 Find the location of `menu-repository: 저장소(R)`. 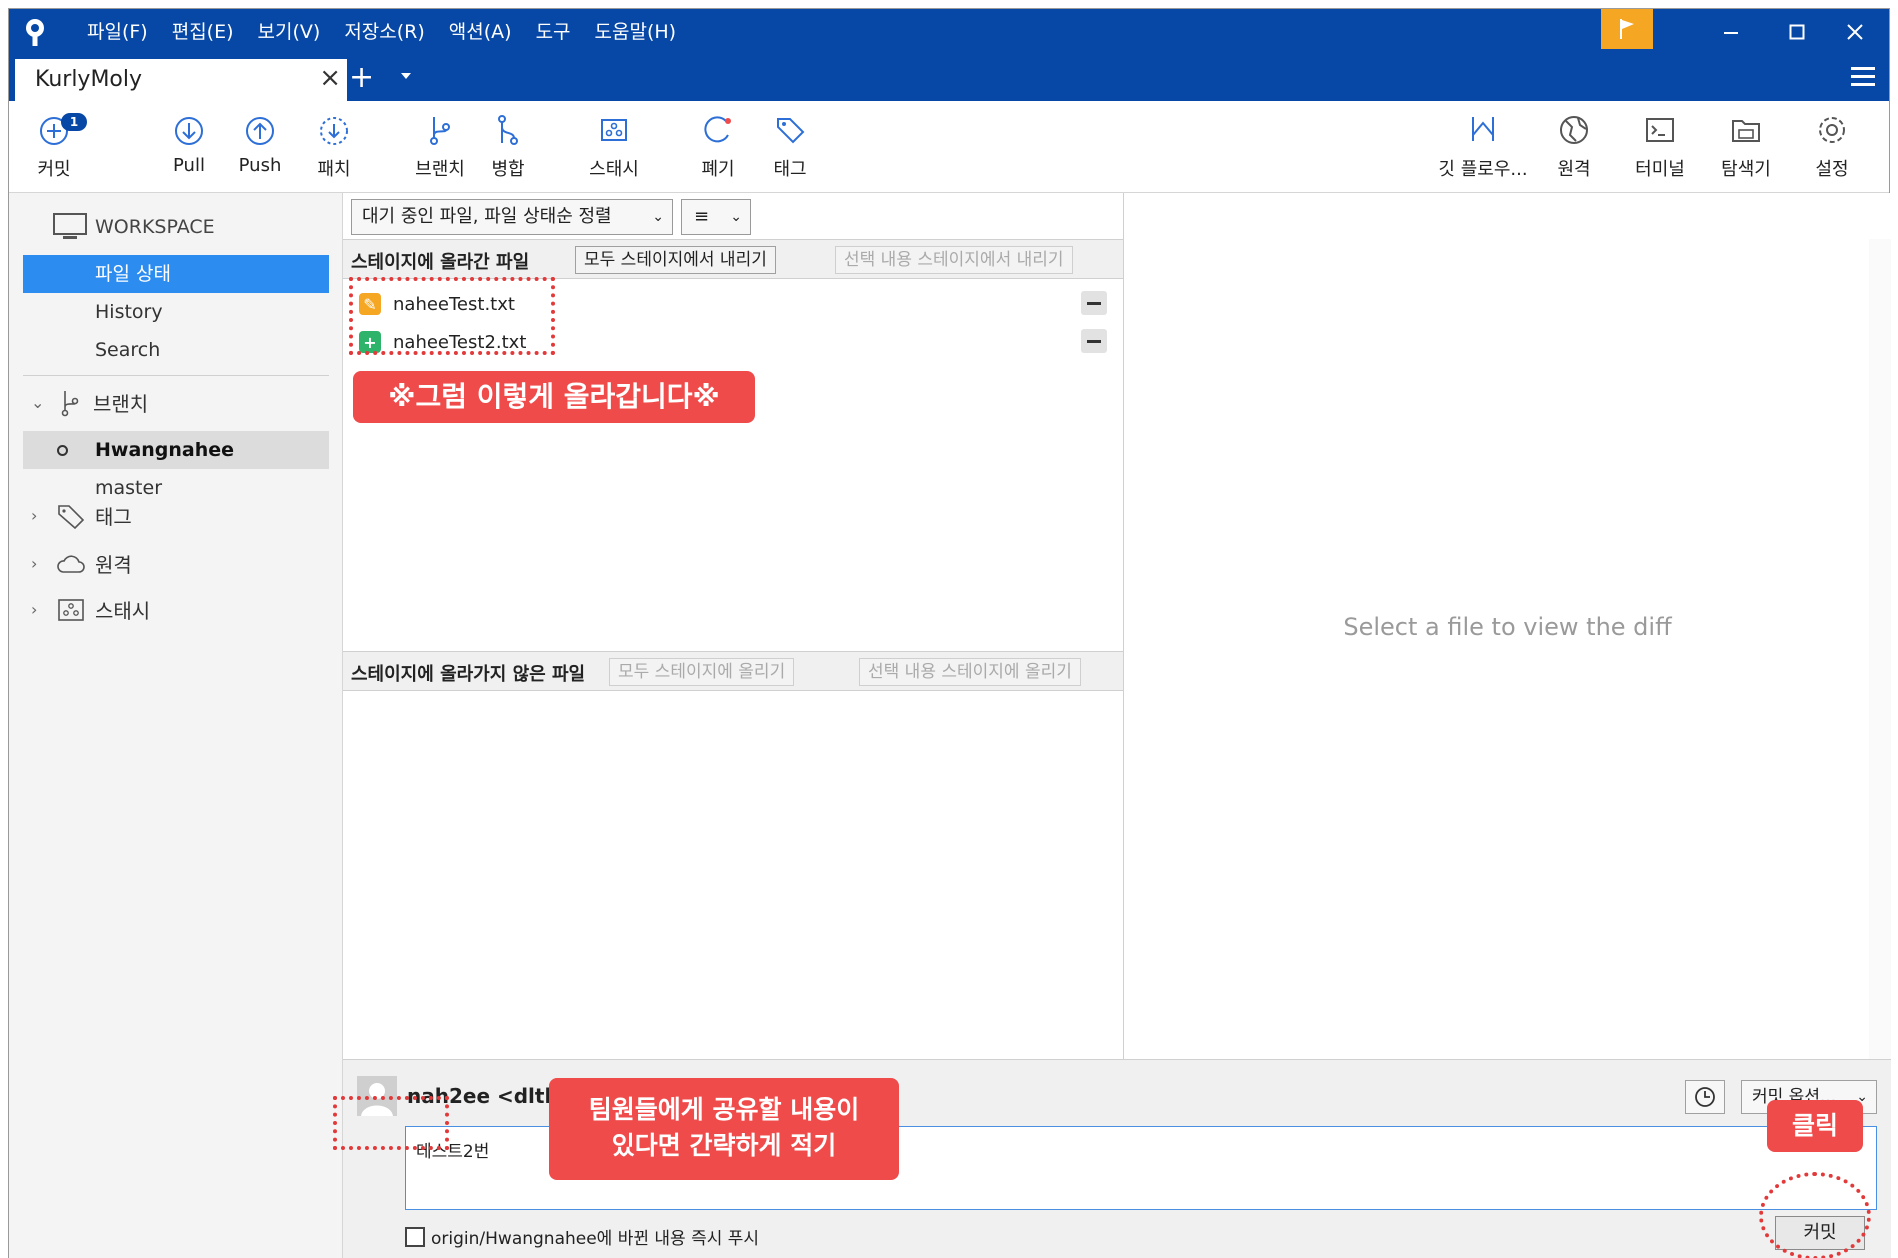

menu-repository: 저장소(R) is located at coordinates (384, 32).